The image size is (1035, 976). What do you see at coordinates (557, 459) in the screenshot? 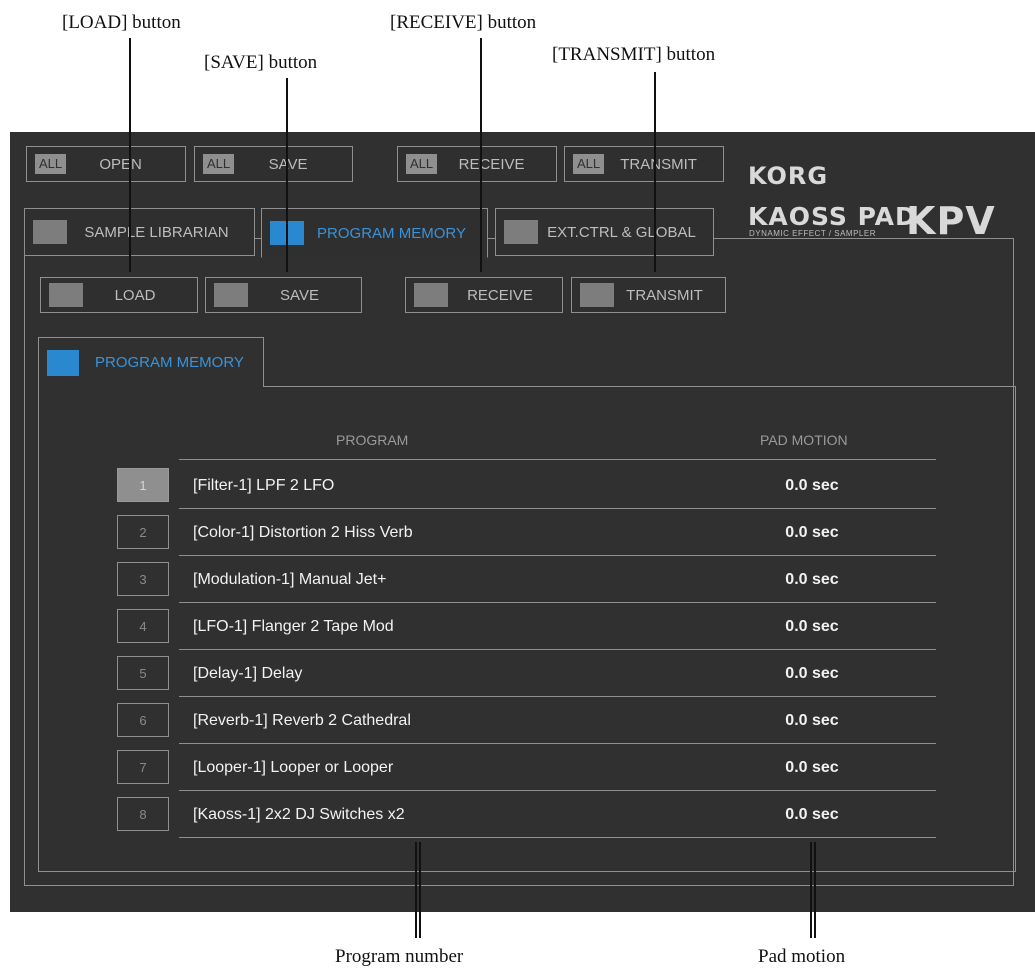
I see `header-divider` at bounding box center [557, 459].